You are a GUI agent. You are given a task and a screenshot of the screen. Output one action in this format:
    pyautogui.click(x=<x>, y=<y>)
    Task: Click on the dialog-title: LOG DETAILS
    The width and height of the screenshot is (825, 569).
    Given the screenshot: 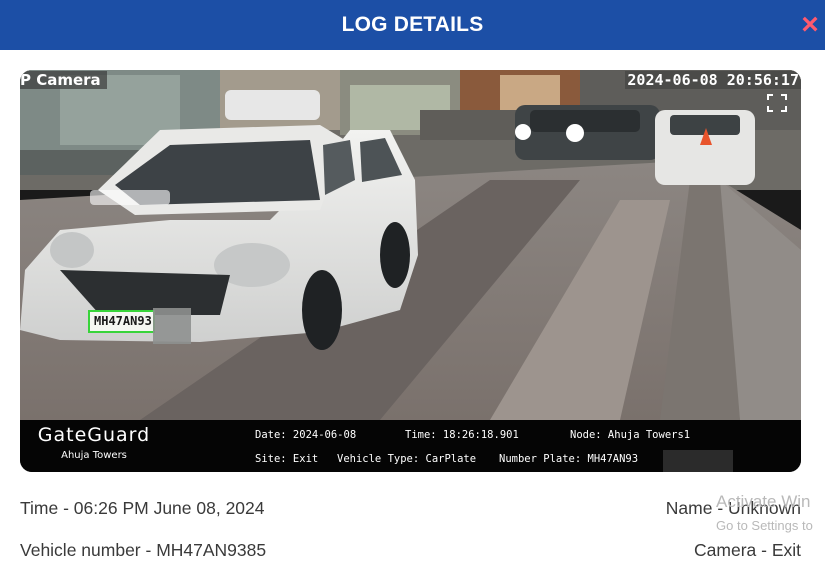 What is the action you would take?
    pyautogui.click(x=412, y=24)
    